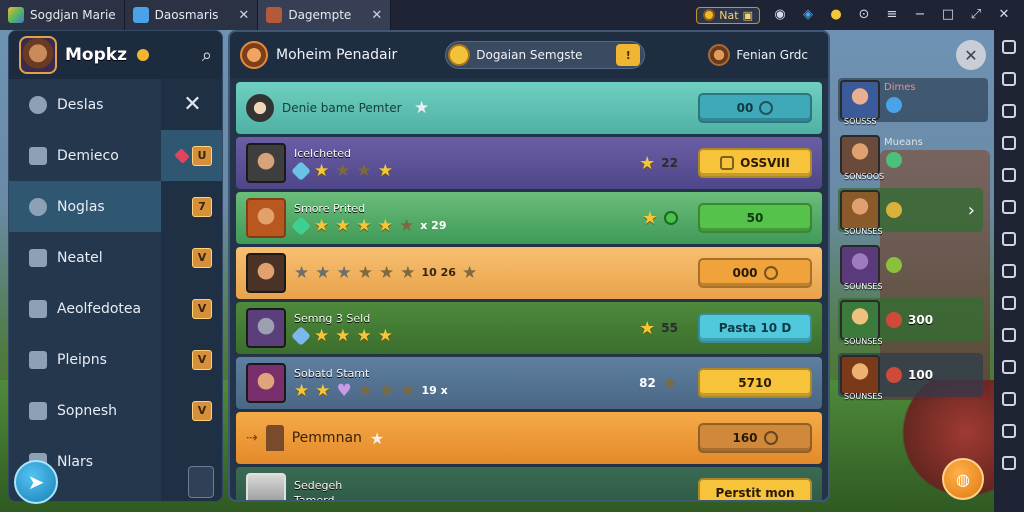  Describe the element at coordinates (191, 155) in the screenshot. I see `nav-badge-row: U` at that location.